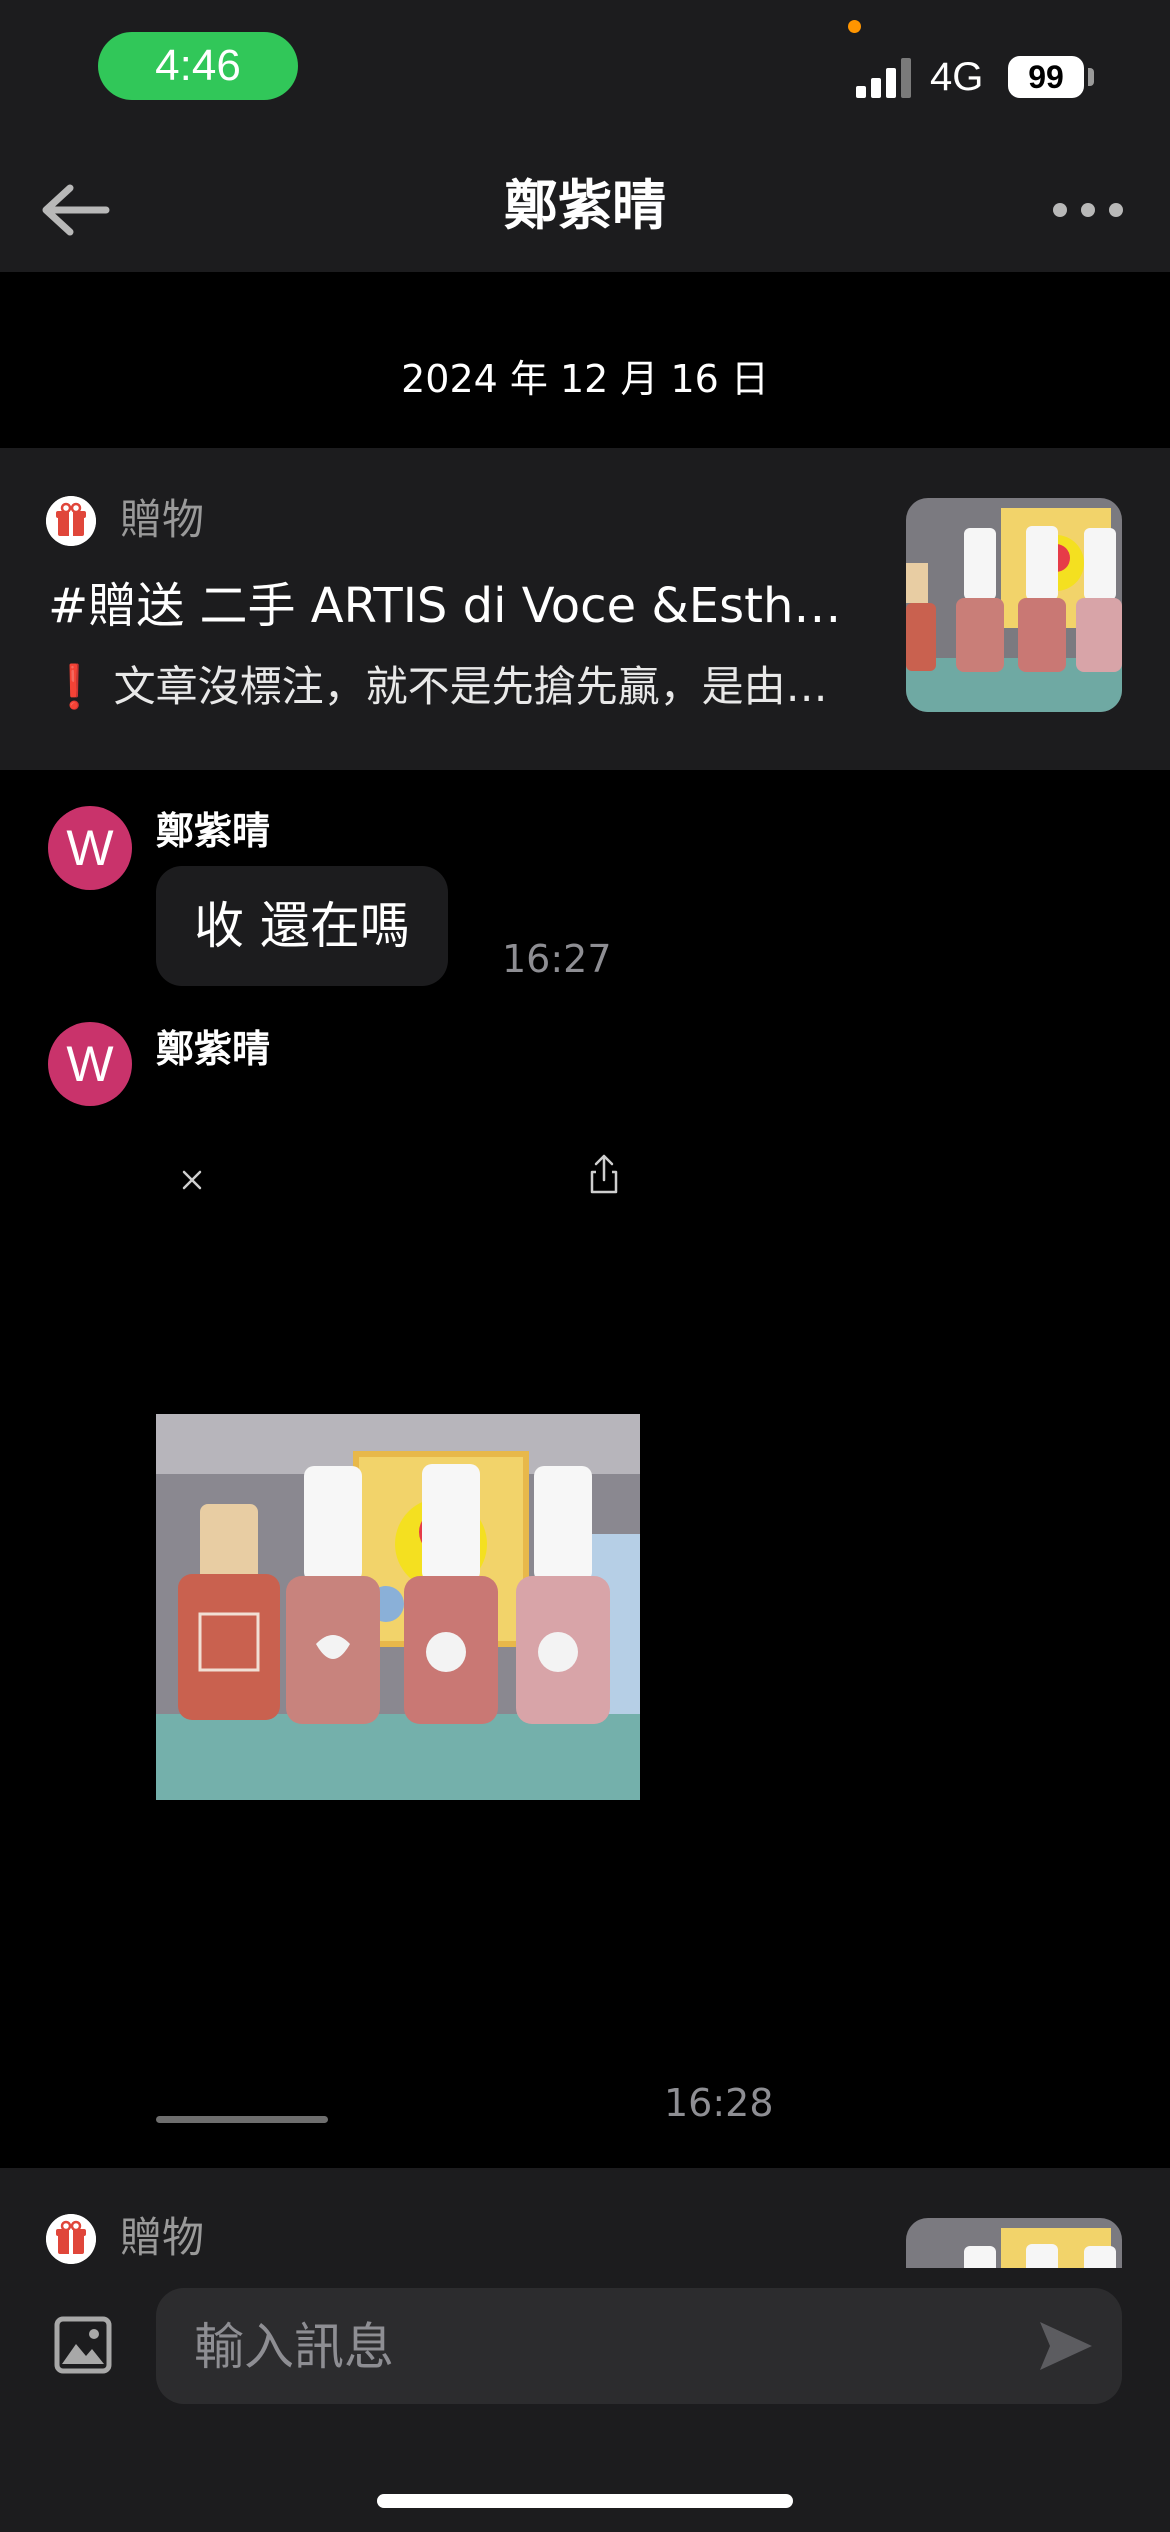  What do you see at coordinates (885, 78) in the screenshot?
I see `signal-icon` at bounding box center [885, 78].